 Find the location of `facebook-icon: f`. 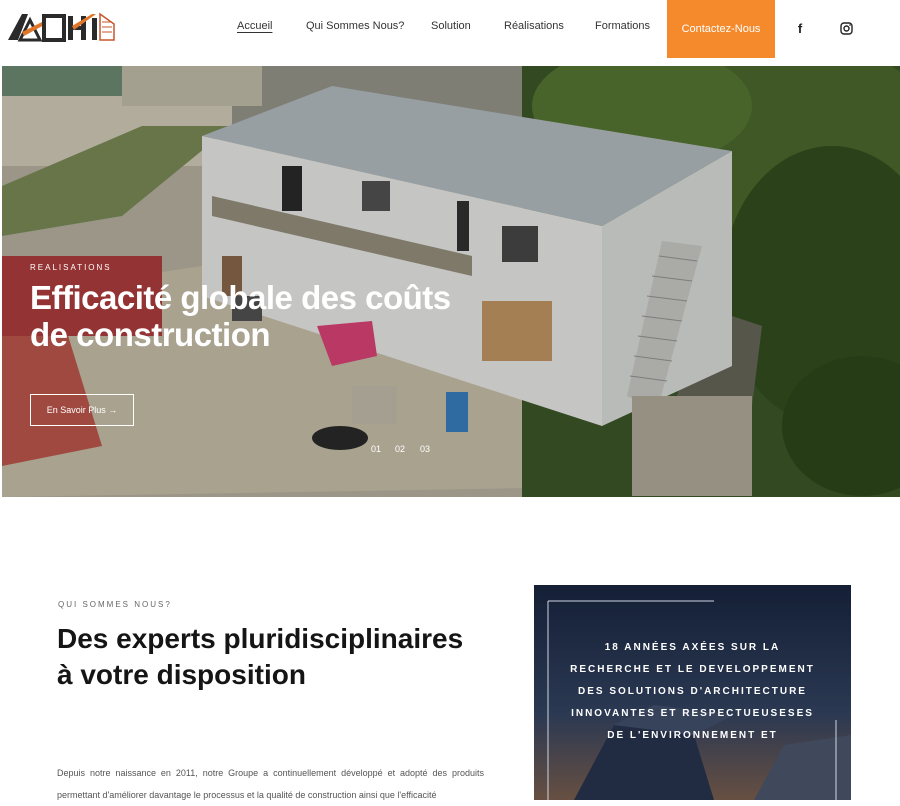

facebook-icon: f is located at coordinates (800, 28).